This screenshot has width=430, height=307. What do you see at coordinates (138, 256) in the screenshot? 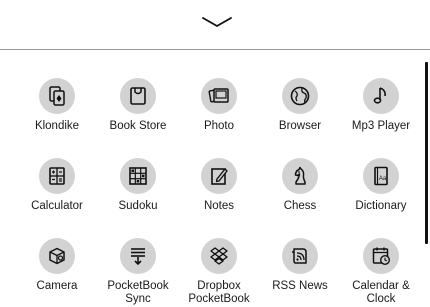
I see `sync-download-icon` at bounding box center [138, 256].